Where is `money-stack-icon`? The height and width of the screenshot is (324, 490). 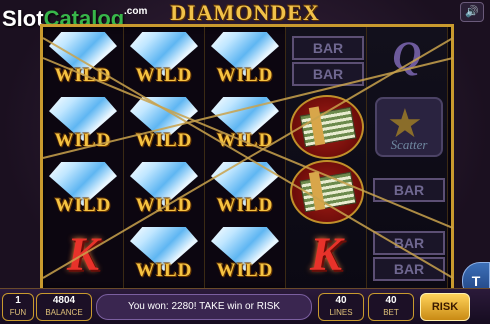
money-stack-icon is located at coordinates (327, 192).